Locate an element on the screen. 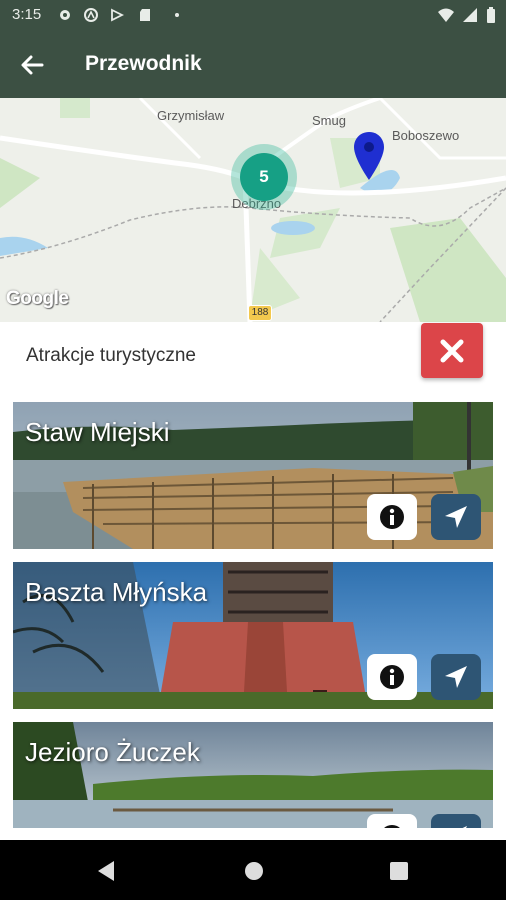 This screenshot has height=900, width=506. app-bar: Przewodnik is located at coordinates (253, 65).